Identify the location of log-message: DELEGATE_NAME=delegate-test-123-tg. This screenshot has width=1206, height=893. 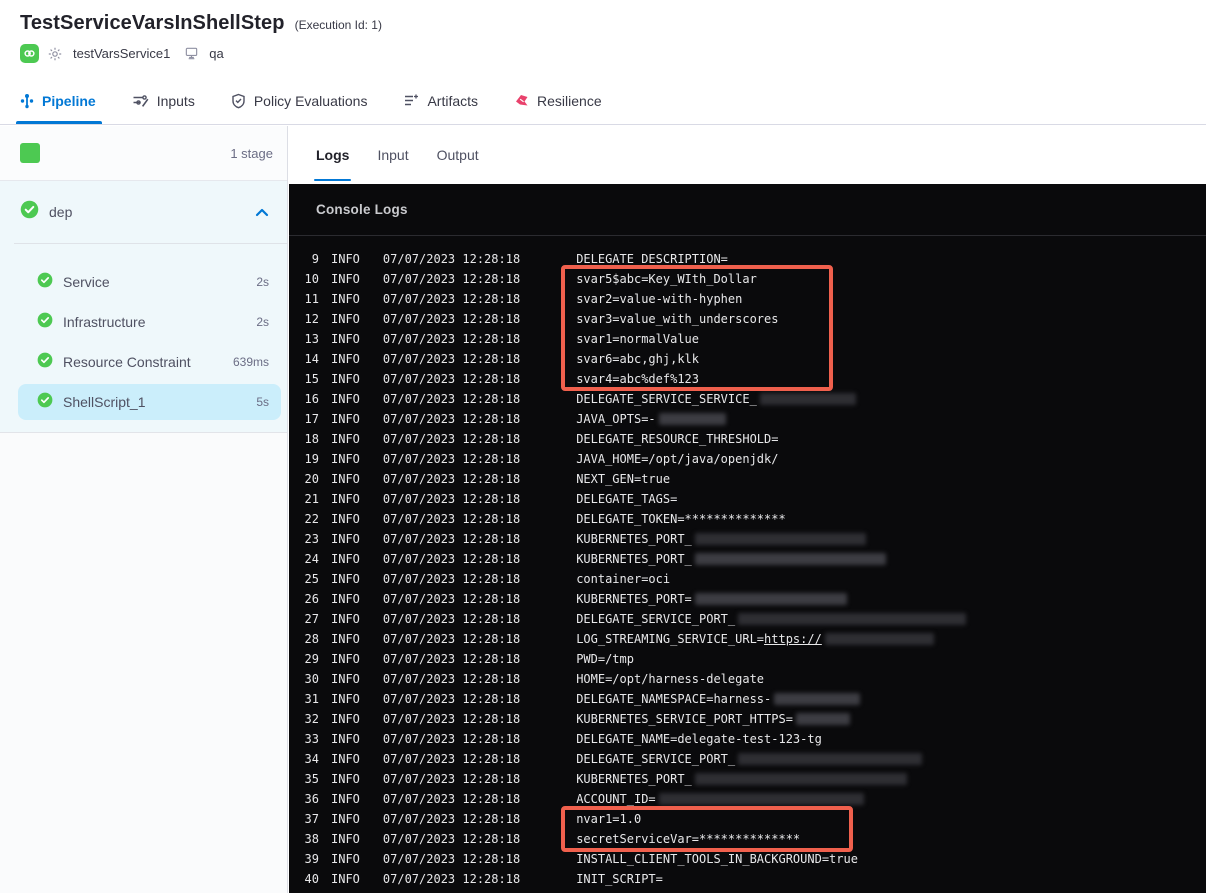
(699, 739).